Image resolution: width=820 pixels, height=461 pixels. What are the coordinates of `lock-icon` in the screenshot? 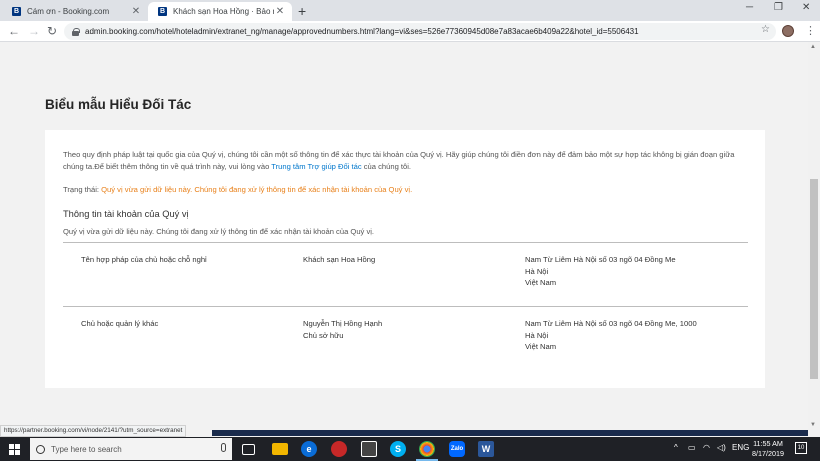 It's located at (76, 31).